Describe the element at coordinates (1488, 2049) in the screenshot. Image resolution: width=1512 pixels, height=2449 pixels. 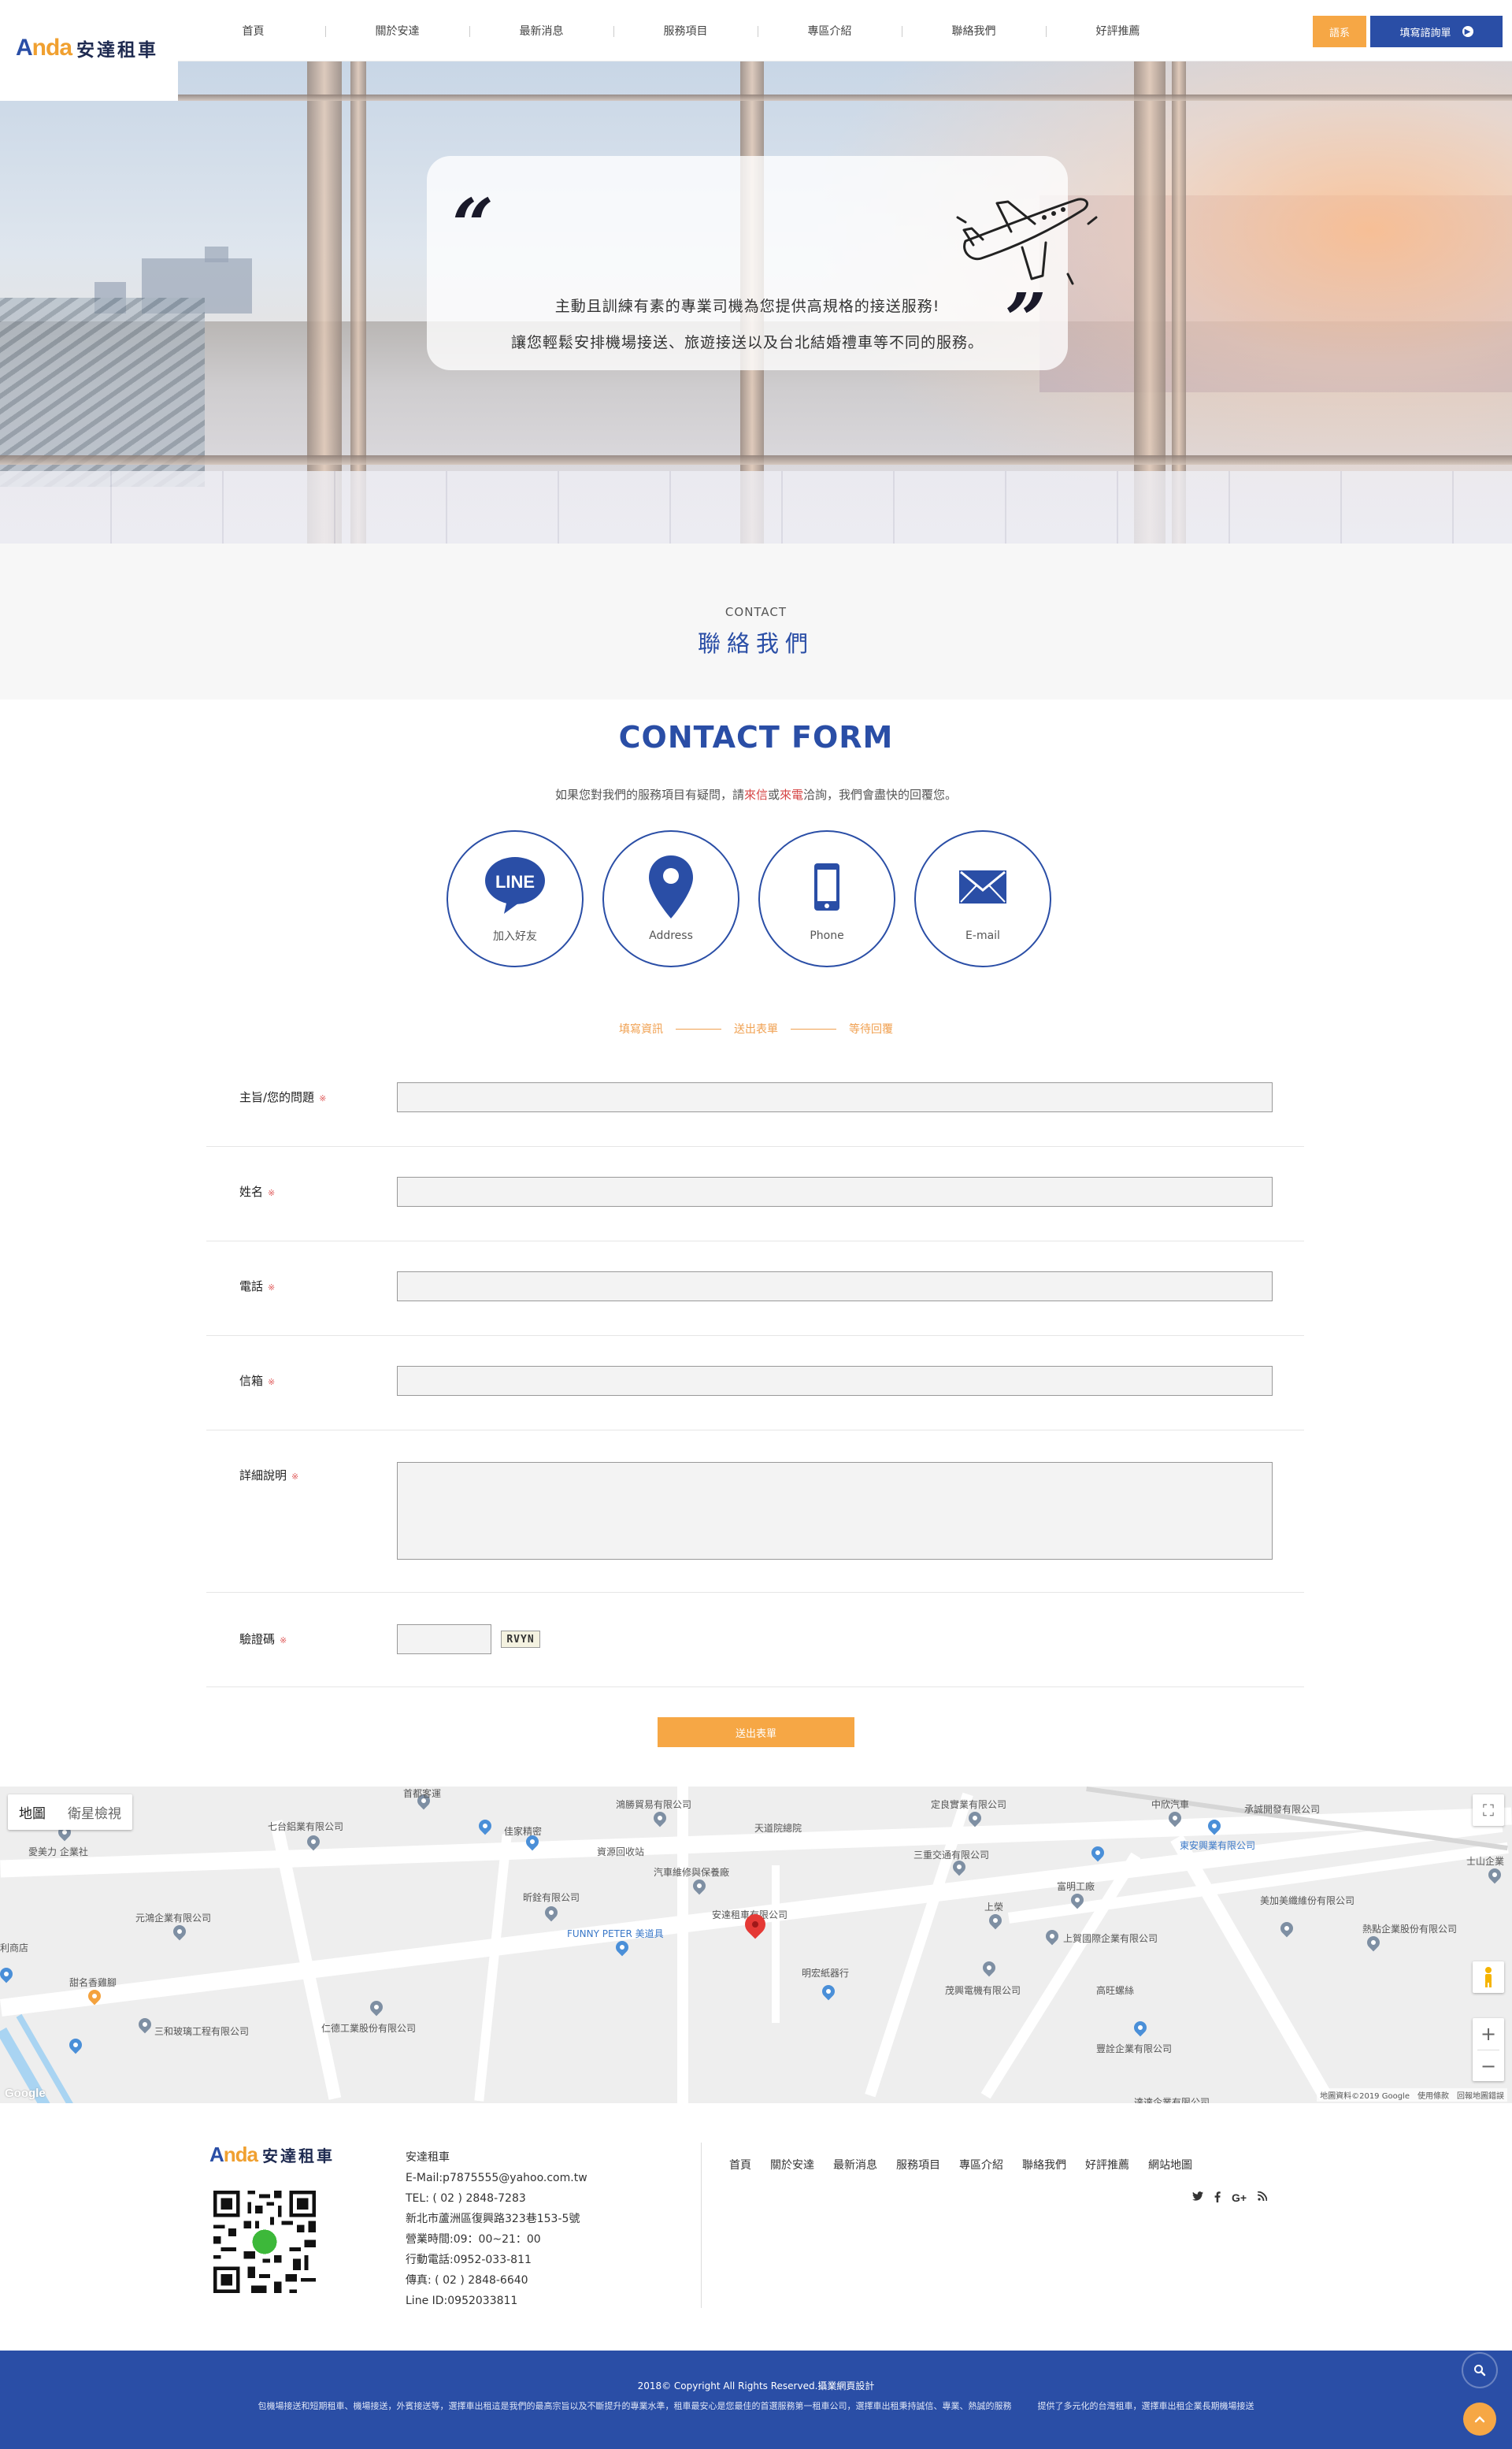
I see `zoom-control: + −` at that location.